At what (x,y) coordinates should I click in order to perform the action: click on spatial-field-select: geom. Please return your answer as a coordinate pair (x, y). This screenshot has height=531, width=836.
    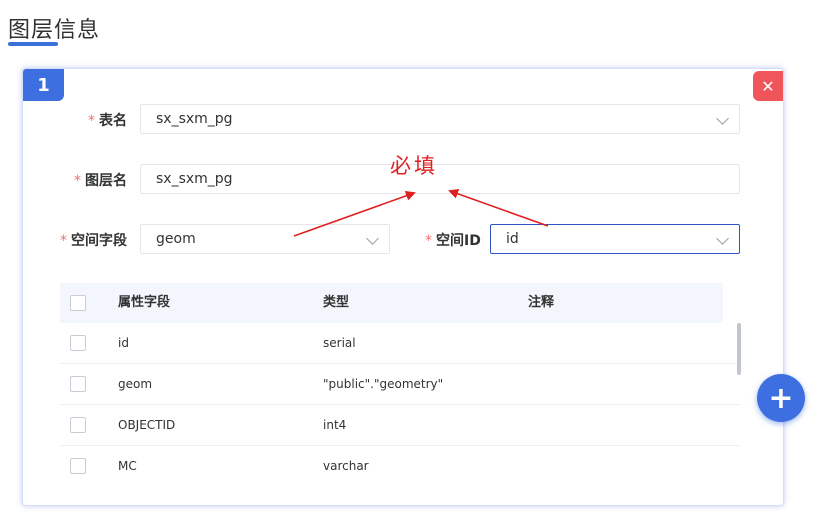
    Looking at the image, I should click on (265, 239).